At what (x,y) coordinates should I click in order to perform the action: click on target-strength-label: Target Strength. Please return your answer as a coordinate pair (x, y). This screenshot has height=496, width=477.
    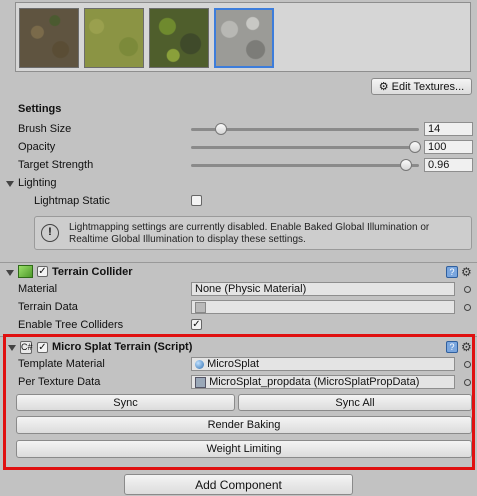
    Looking at the image, I should click on (56, 165).